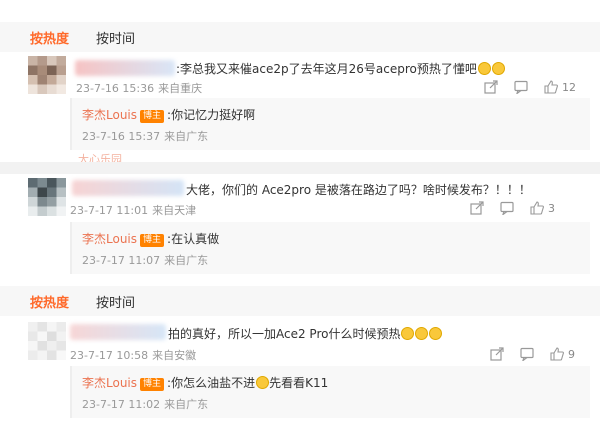 This screenshot has width=600, height=427. I want to click on reply-box: 李杰Louis 博主:你记忆力挺好啊 23-7-16 15:37 来自广东, so click(330, 124).